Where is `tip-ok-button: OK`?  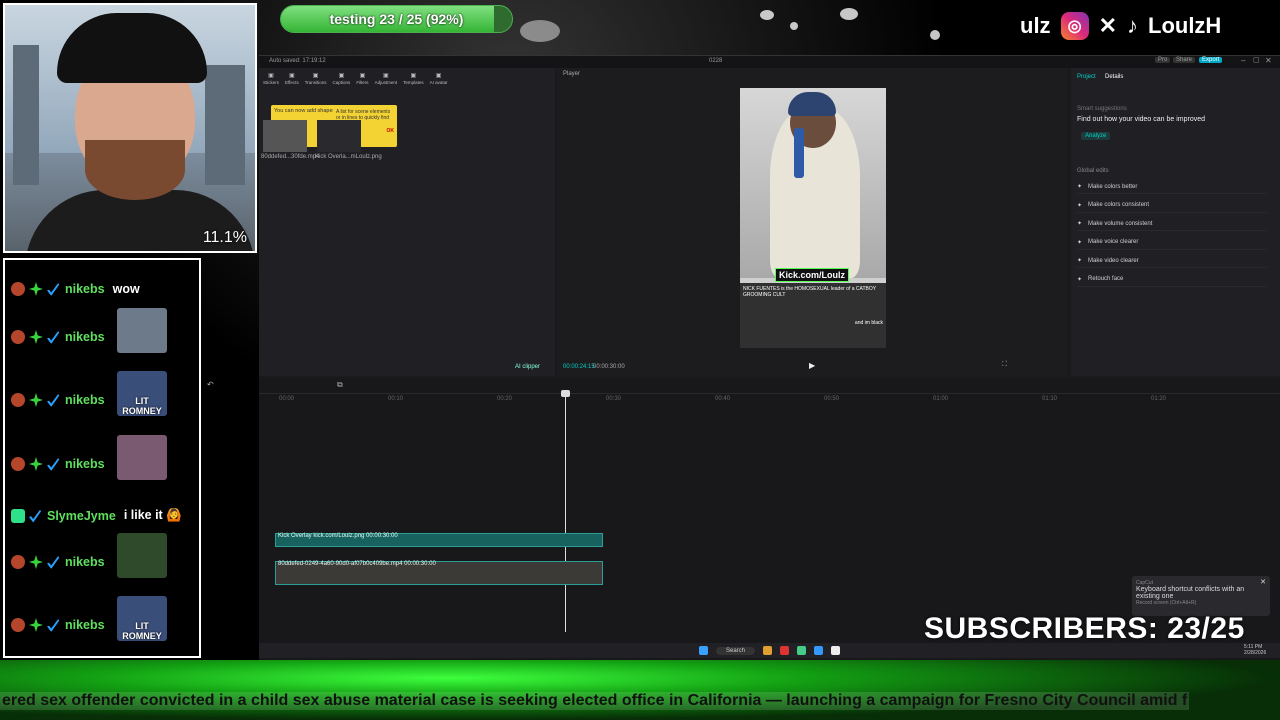
tip-ok-button: OK is located at coordinates (391, 131).